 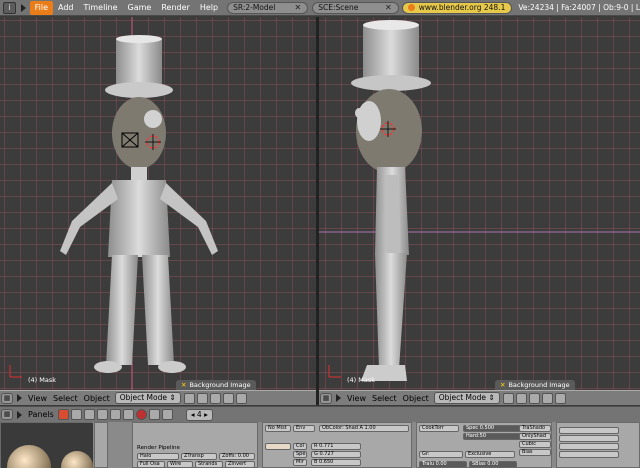 What do you see at coordinates (278, 428) in the screenshot?
I see `no-mist-button: No Mist` at bounding box center [278, 428].